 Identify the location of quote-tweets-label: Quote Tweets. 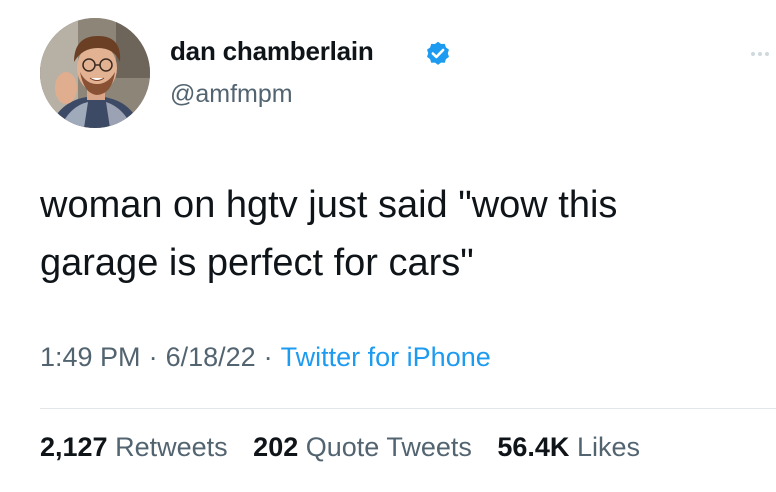
(388, 447).